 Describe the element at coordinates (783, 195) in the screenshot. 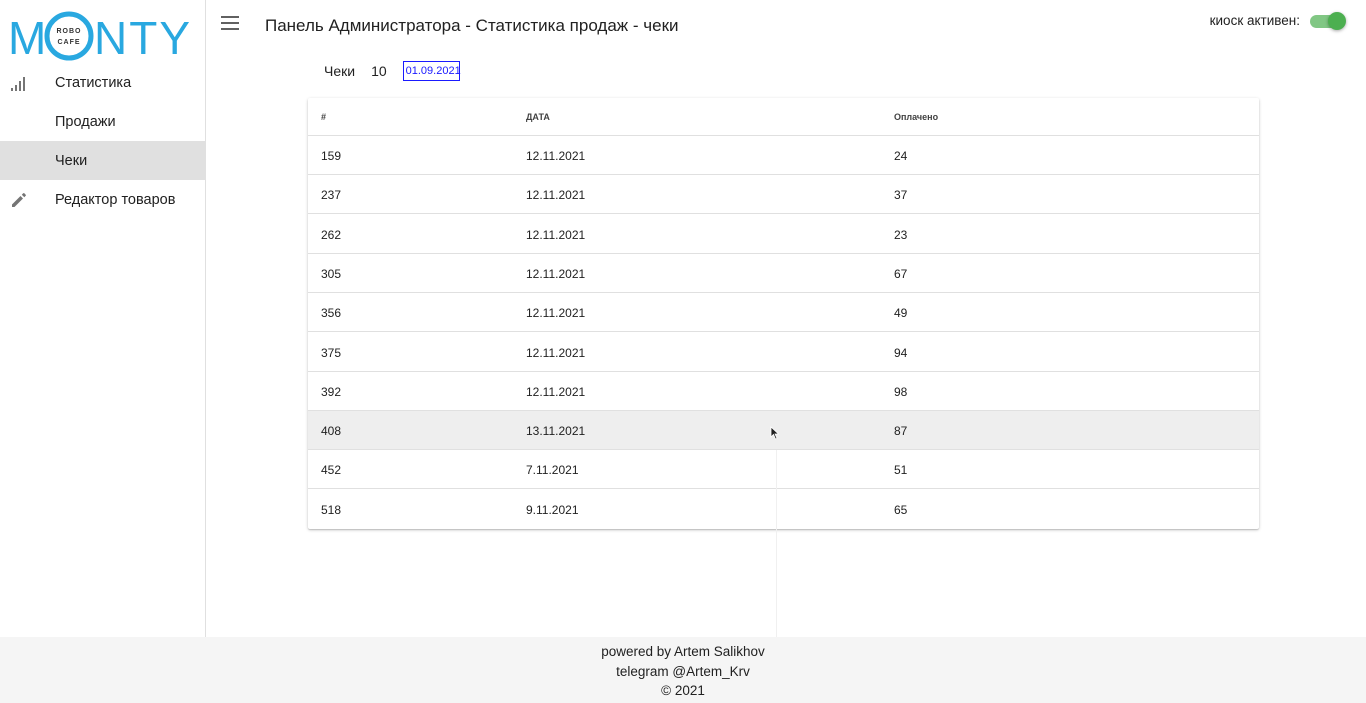

I see `table-row: 237 12.11.2021 37` at that location.